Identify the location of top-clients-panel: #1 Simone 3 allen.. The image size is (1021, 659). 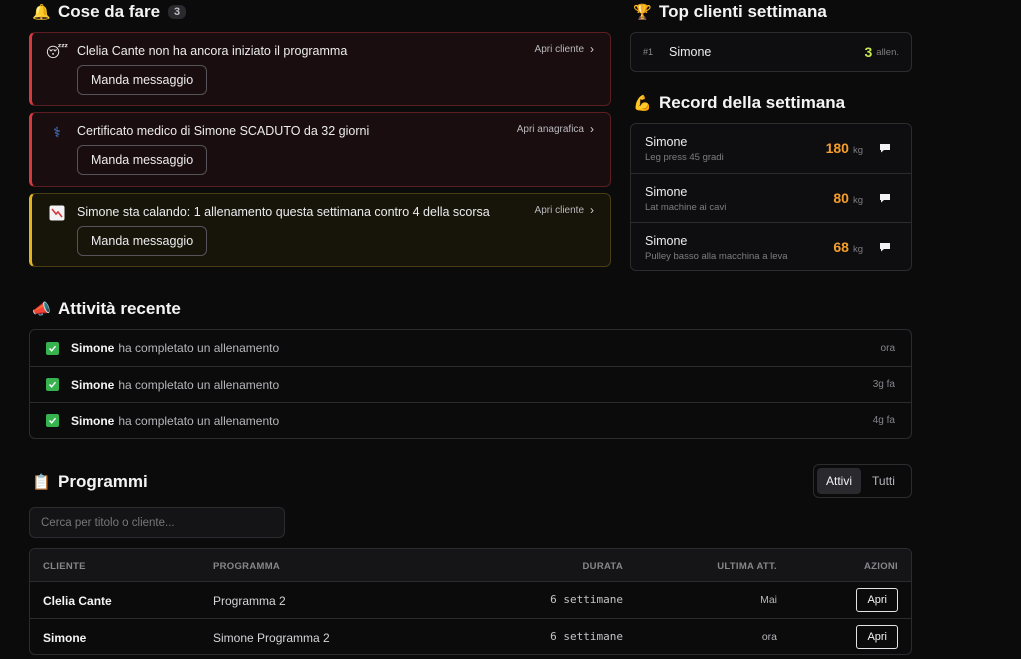
(771, 52).